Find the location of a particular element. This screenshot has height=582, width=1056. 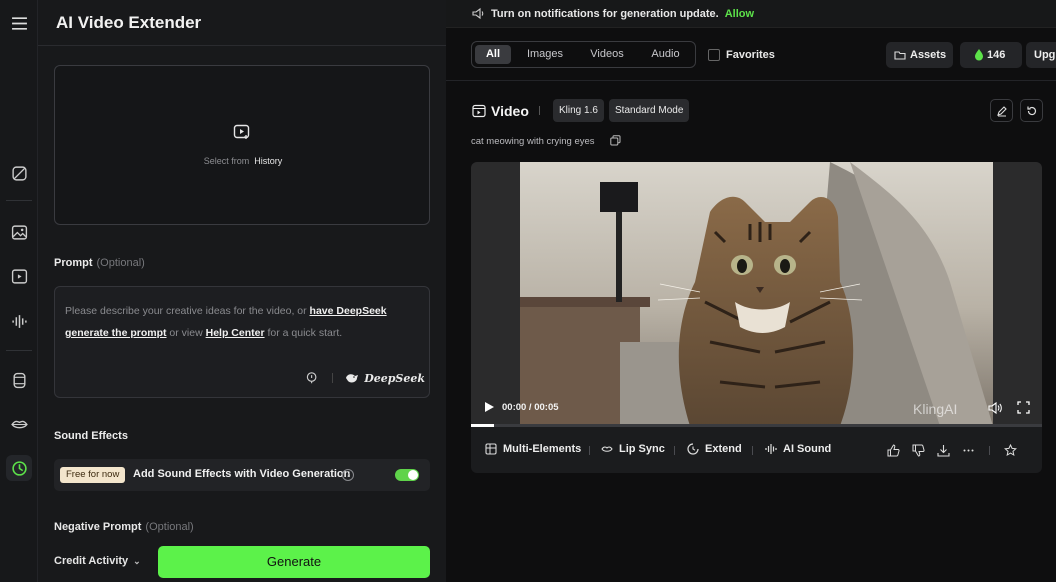

ai-sound-label: AI Sound is located at coordinates (807, 449).